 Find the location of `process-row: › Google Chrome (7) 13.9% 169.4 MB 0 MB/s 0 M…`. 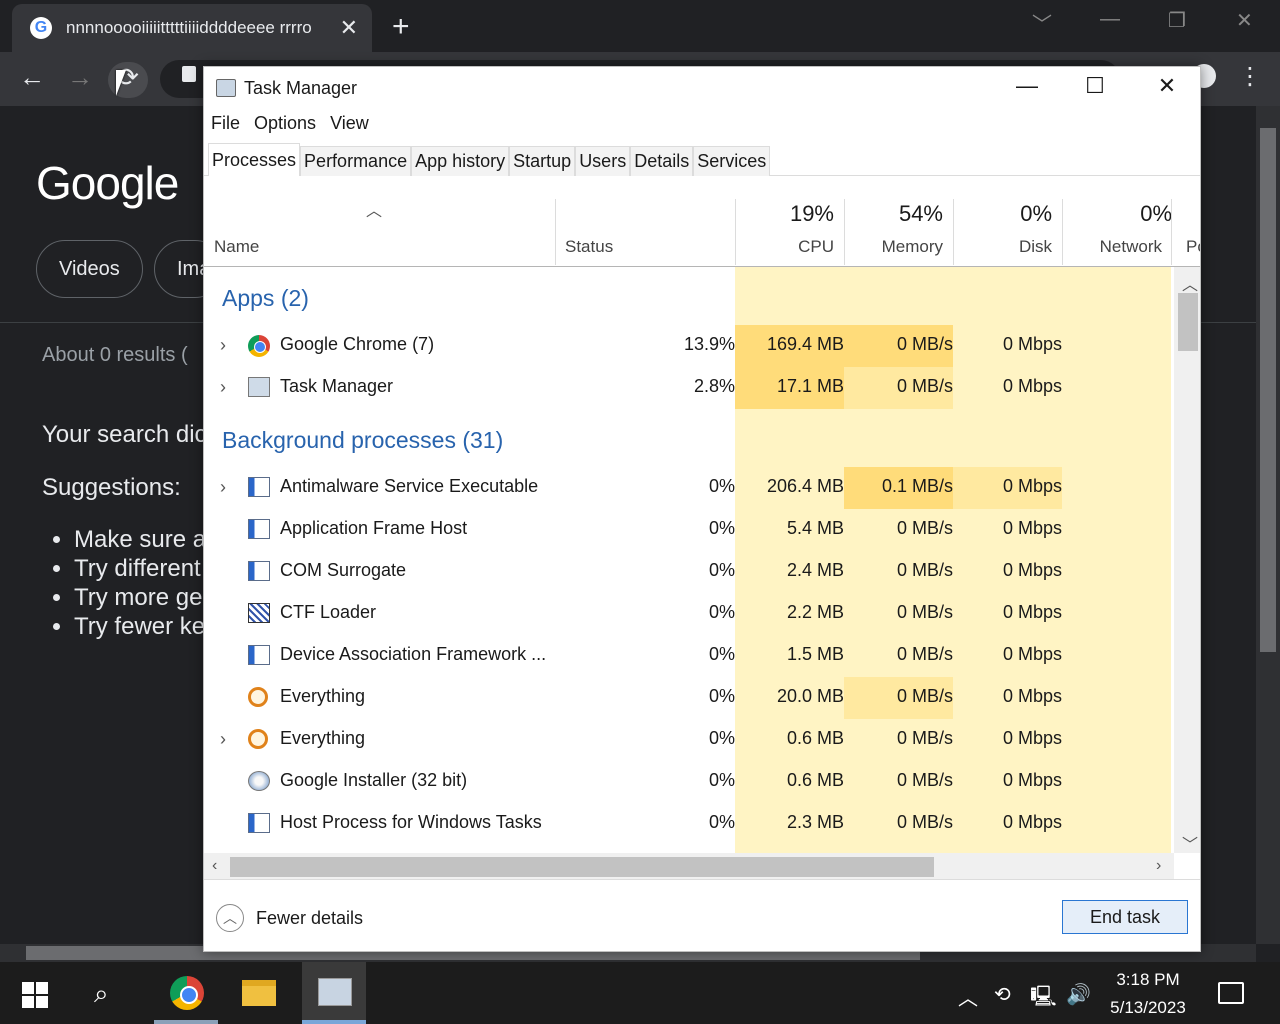

process-row: › Google Chrome (7) 13.9% 169.4 MB 0 MB/s 0 M… is located at coordinates (689, 346).